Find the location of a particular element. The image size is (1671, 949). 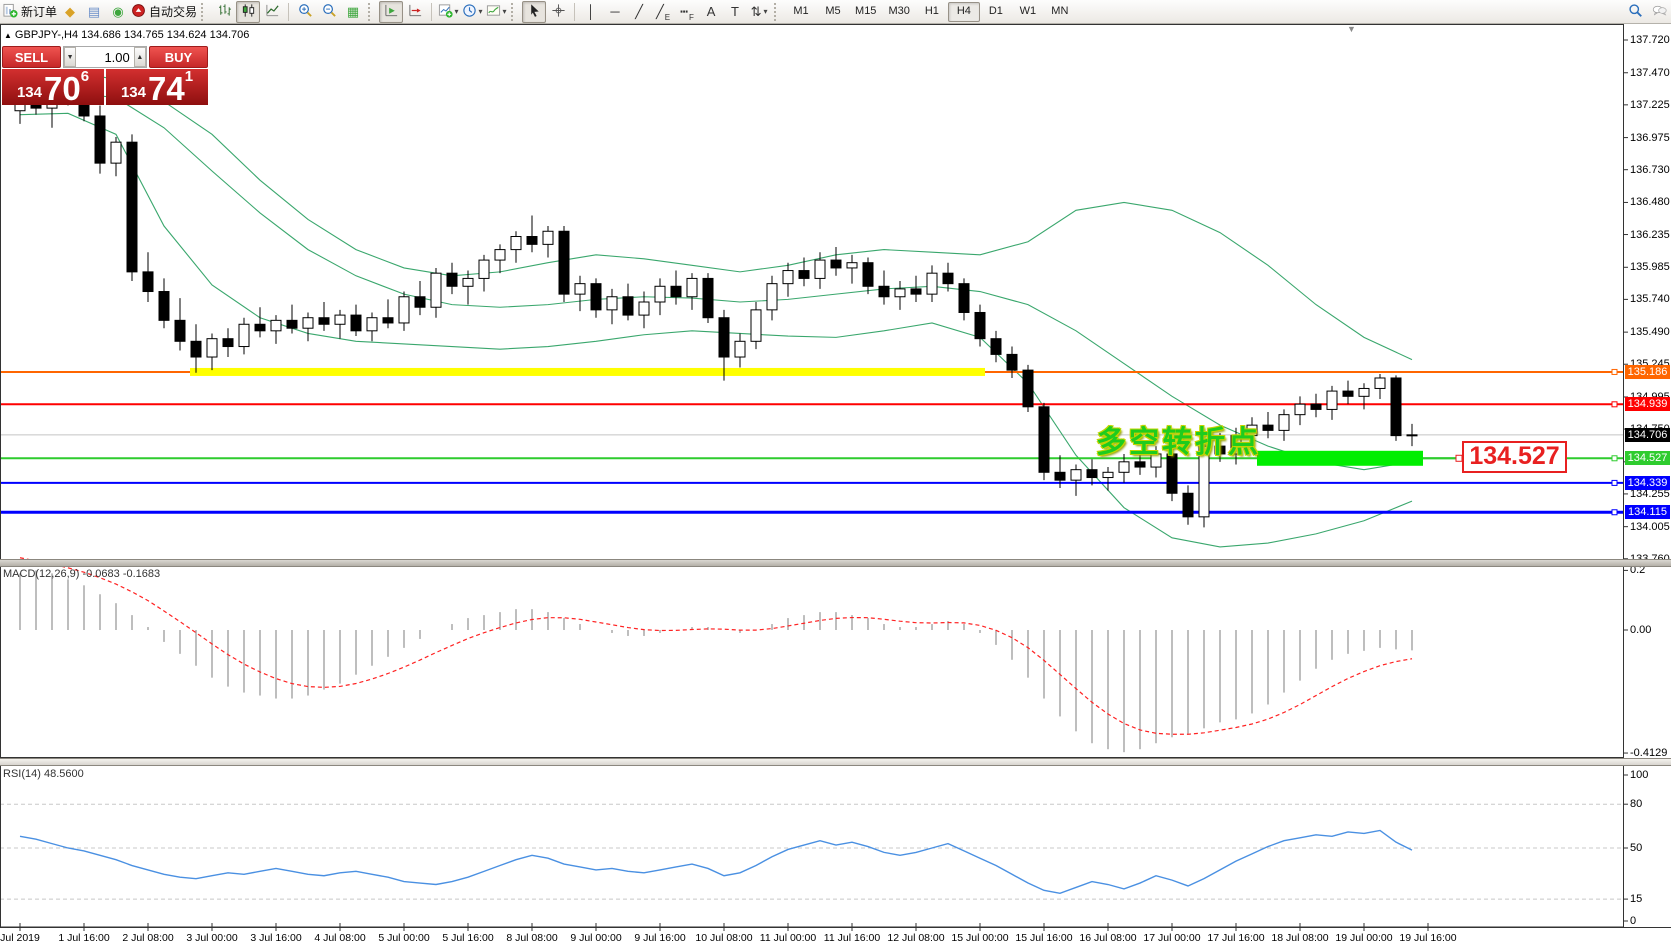

chat-icon is located at coordinates (1659, 11).